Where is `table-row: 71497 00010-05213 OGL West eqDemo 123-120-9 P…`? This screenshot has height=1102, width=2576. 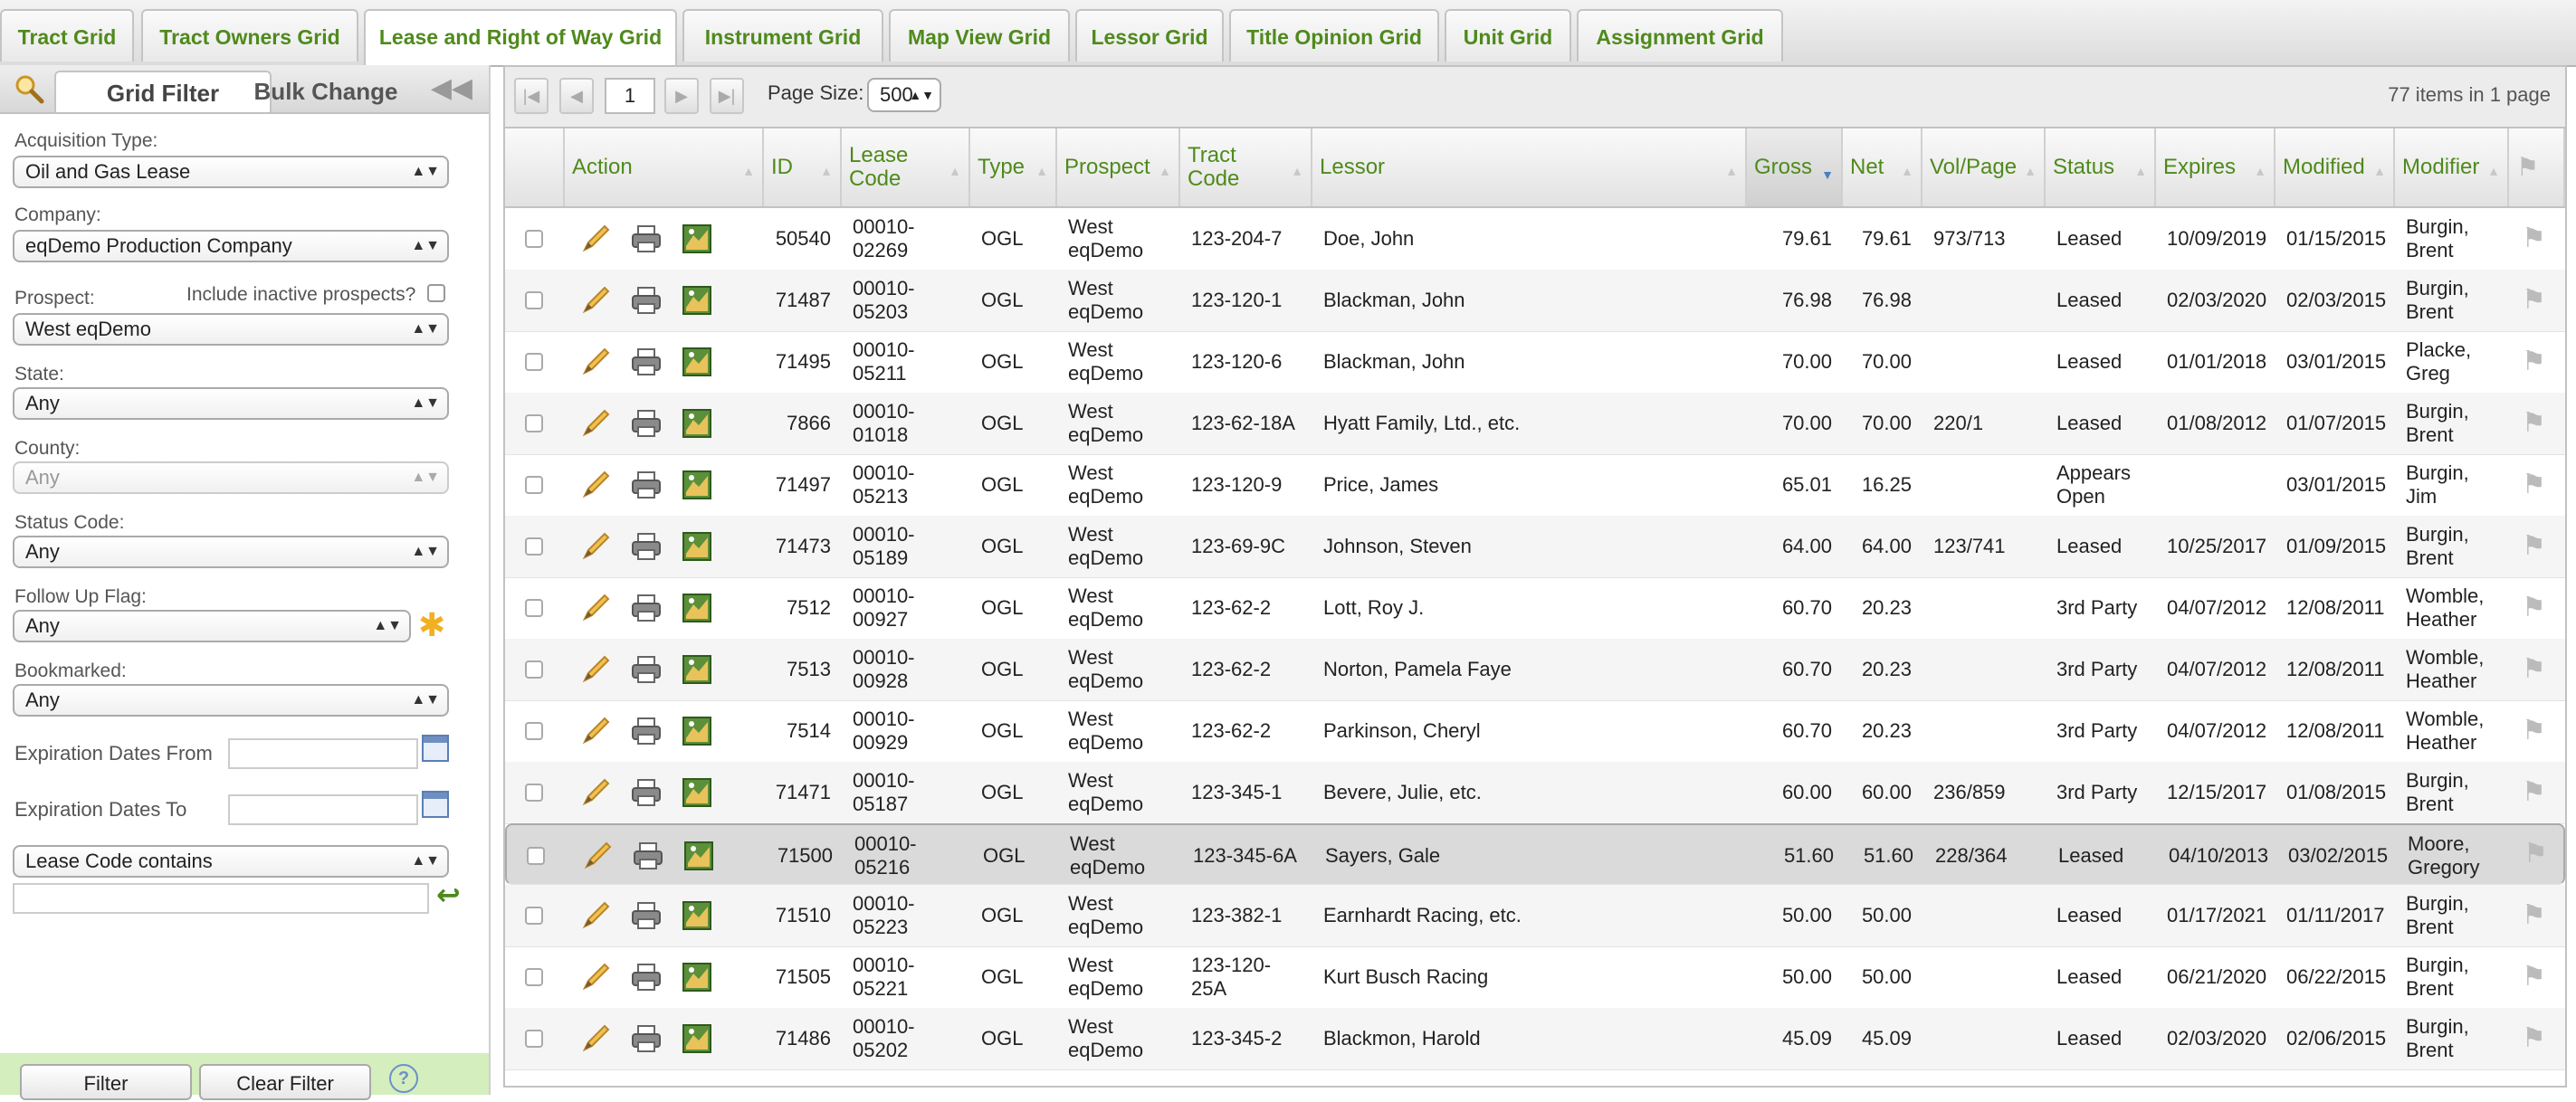
table-row: 71497 00010-05213 OGL West eqDemo 123-120-9 P… is located at coordinates (1535, 486).